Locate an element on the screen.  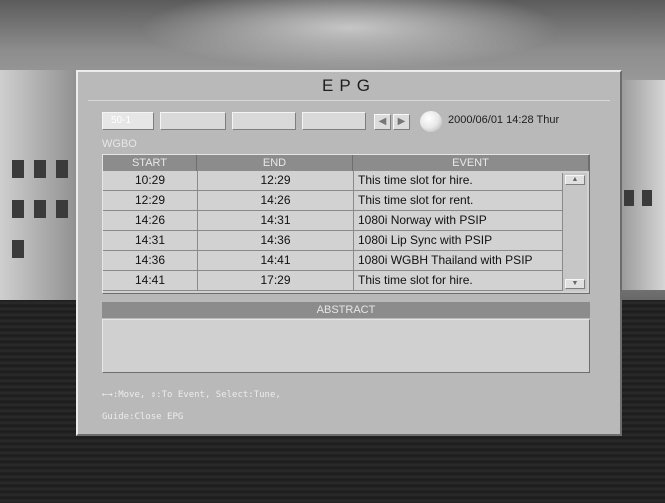
end-time: 14:31 is located at coordinates (275, 220).